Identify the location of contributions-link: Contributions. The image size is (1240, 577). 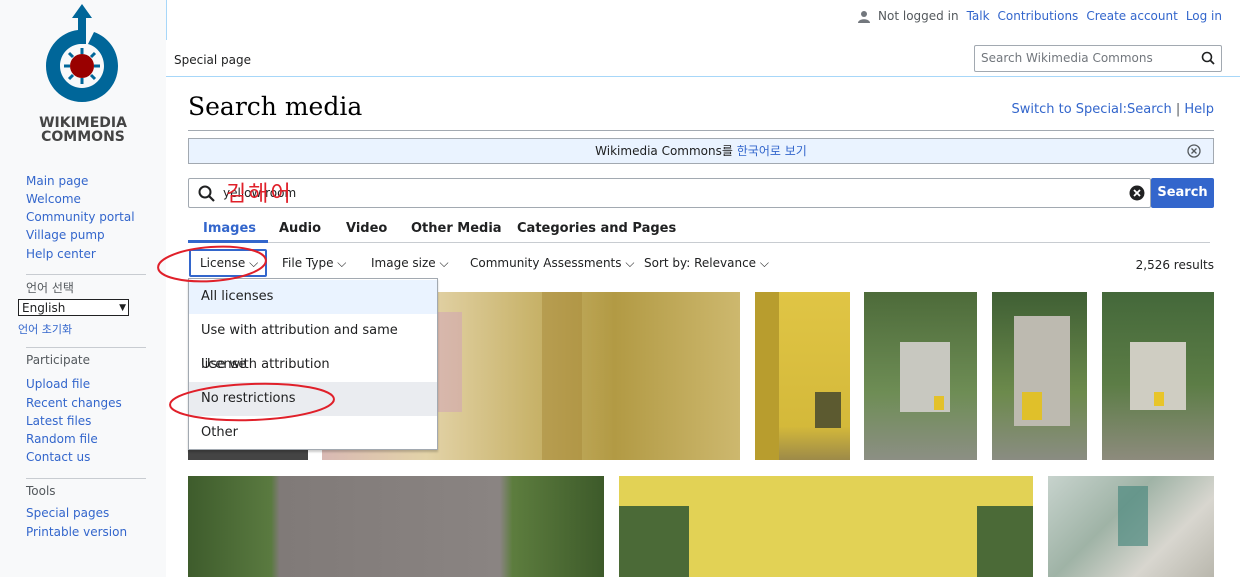
(1038, 16).